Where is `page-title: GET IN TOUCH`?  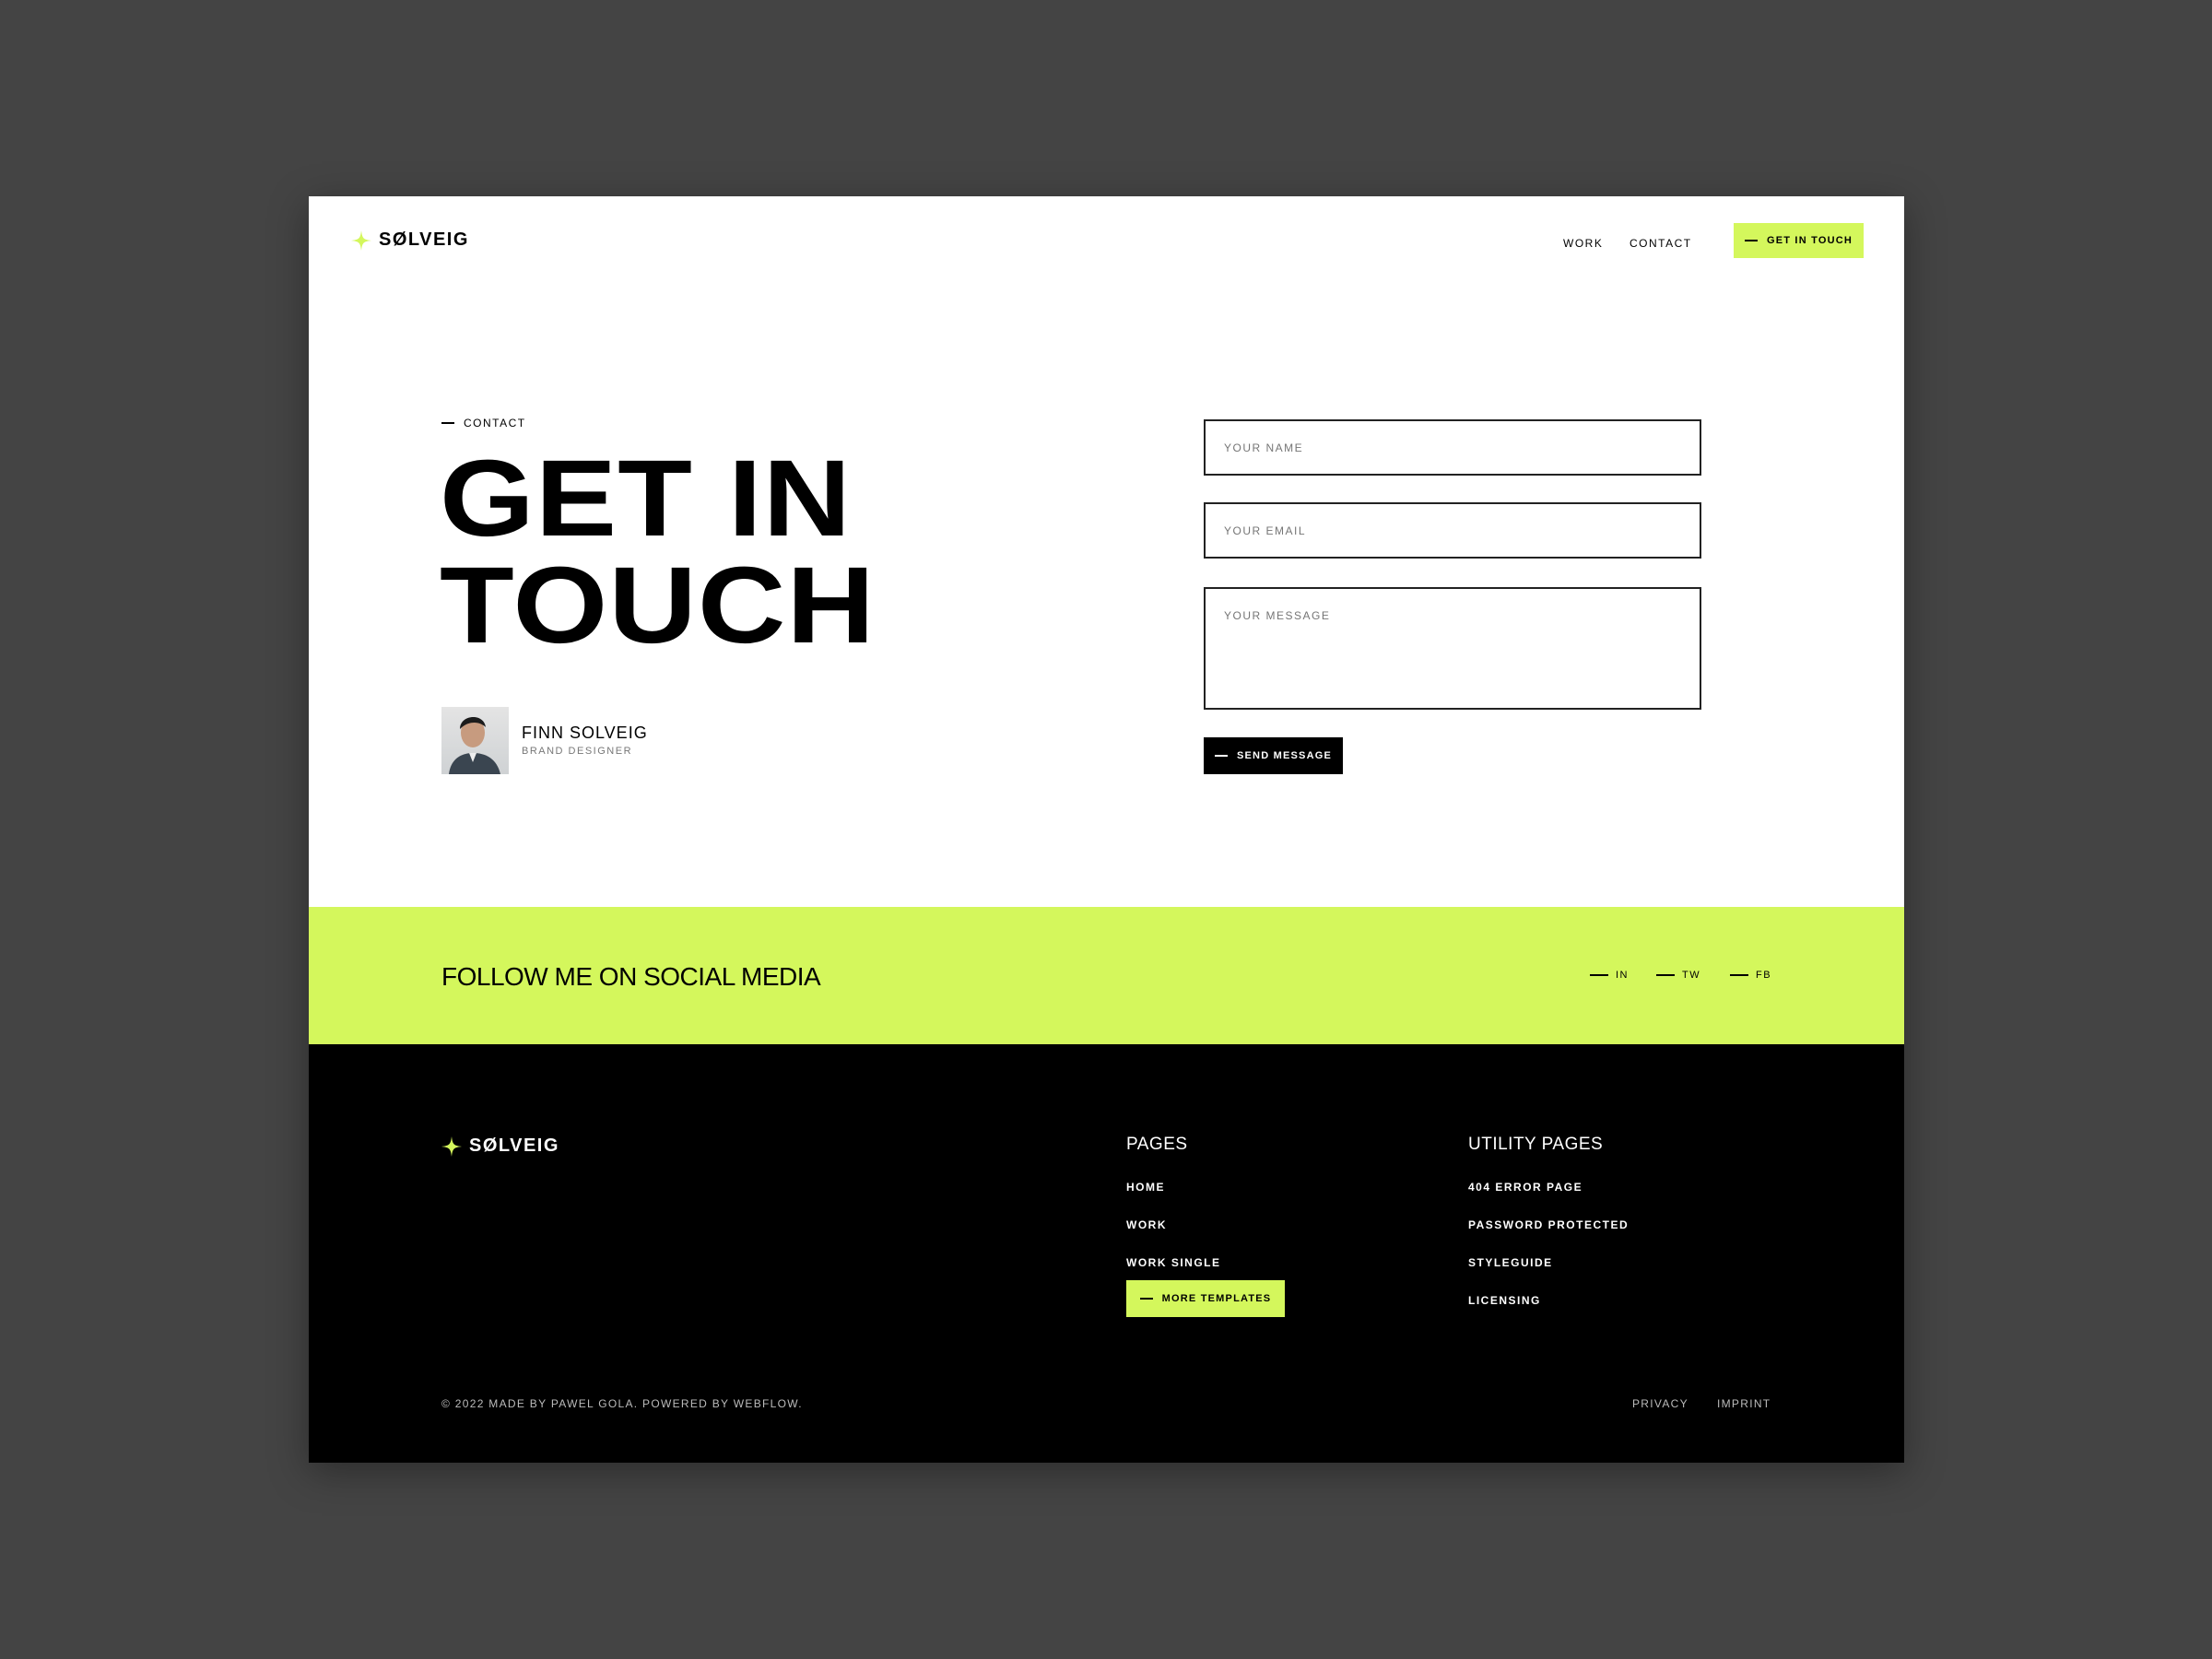 page-title: GET IN TOUCH is located at coordinates (658, 552).